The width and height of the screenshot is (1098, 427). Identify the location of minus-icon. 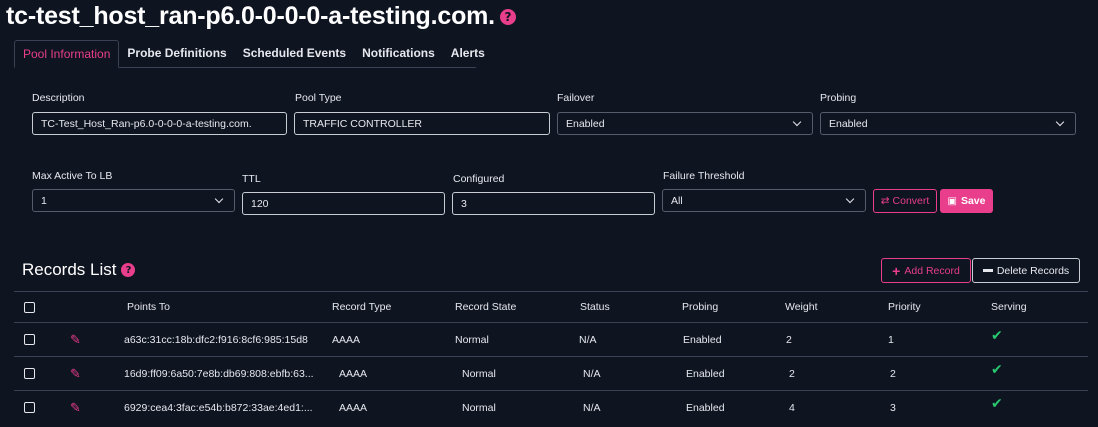
(987, 270).